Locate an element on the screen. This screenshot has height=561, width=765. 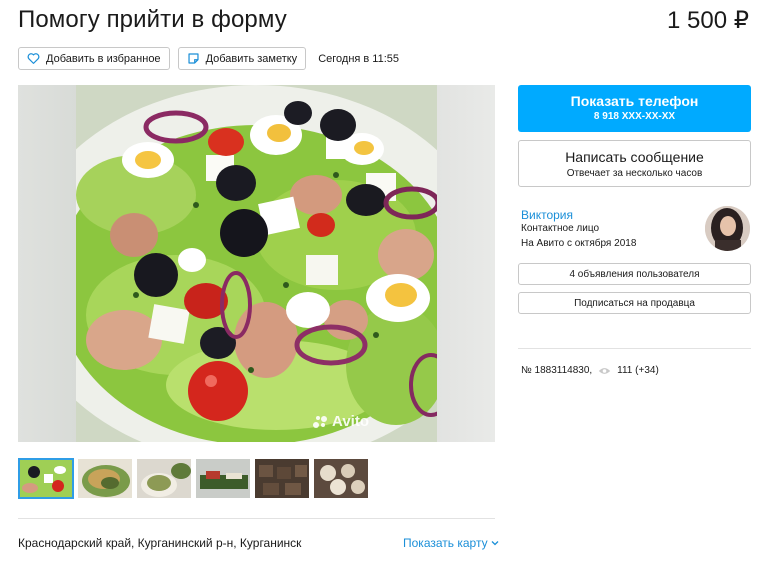
add-note-button: Добавить заметку is located at coordinates (242, 58).